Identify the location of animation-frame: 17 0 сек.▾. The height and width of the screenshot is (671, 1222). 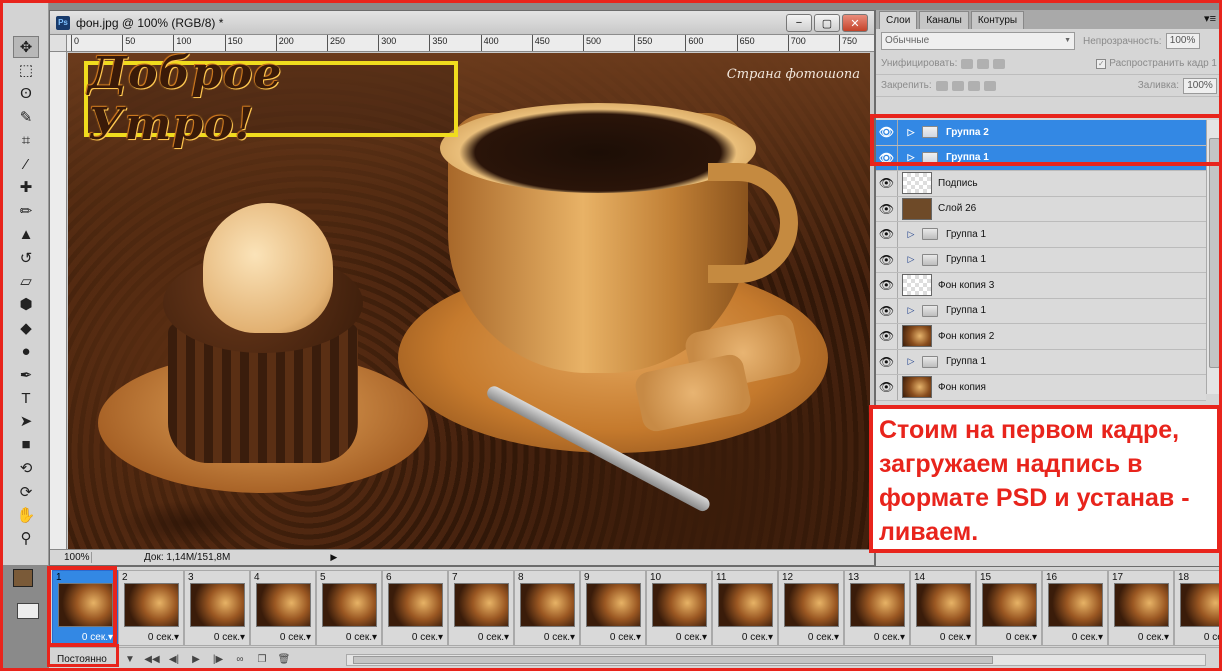
(1141, 608).